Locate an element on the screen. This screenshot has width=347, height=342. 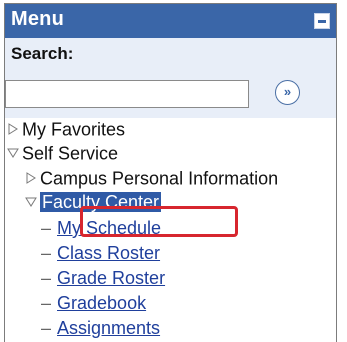
tree-item-class-roster: – Class Roster is located at coordinates (100, 253).